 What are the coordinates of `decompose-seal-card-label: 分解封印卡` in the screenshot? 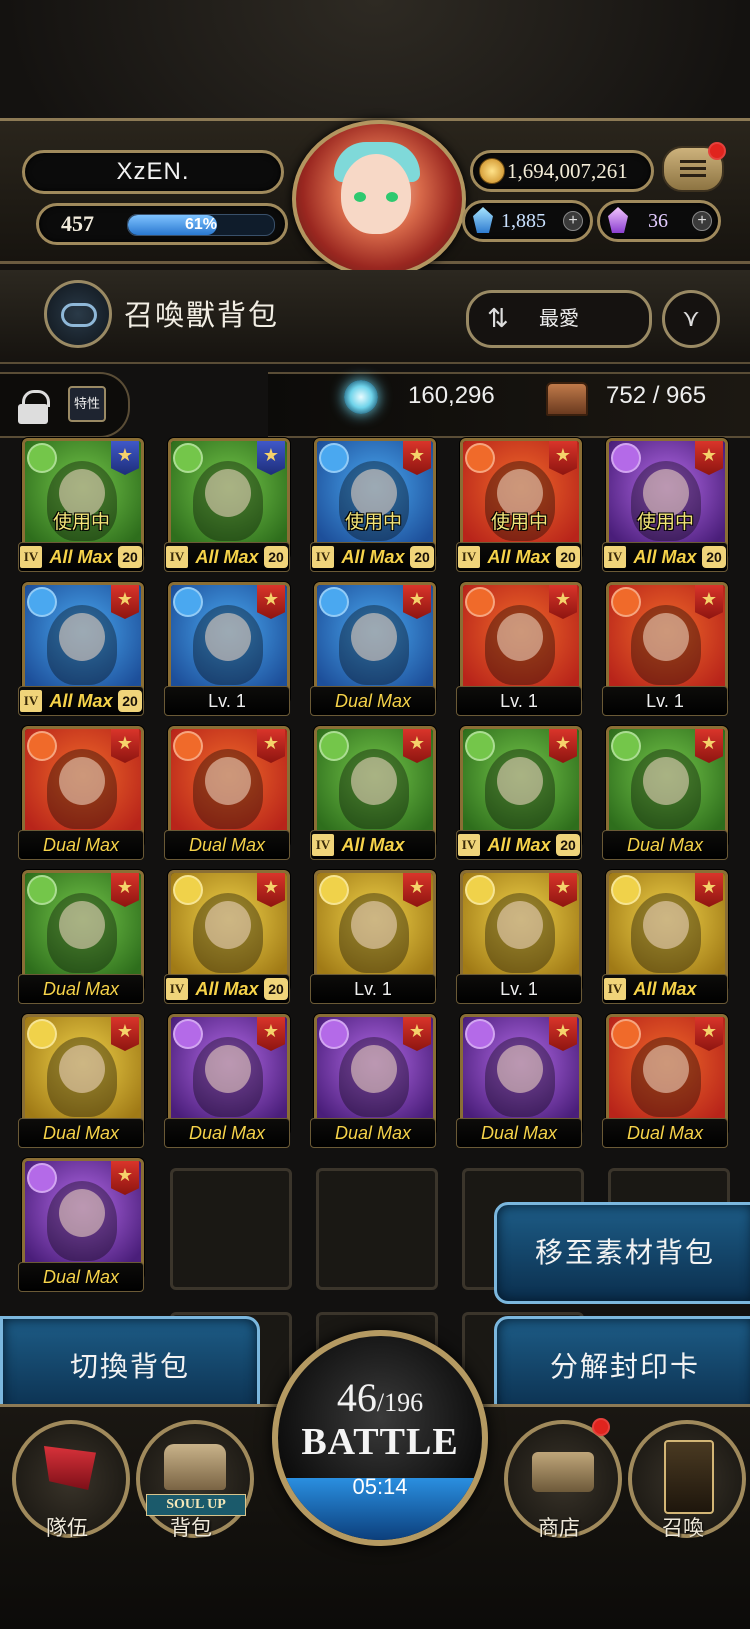 It's located at (624, 1366).